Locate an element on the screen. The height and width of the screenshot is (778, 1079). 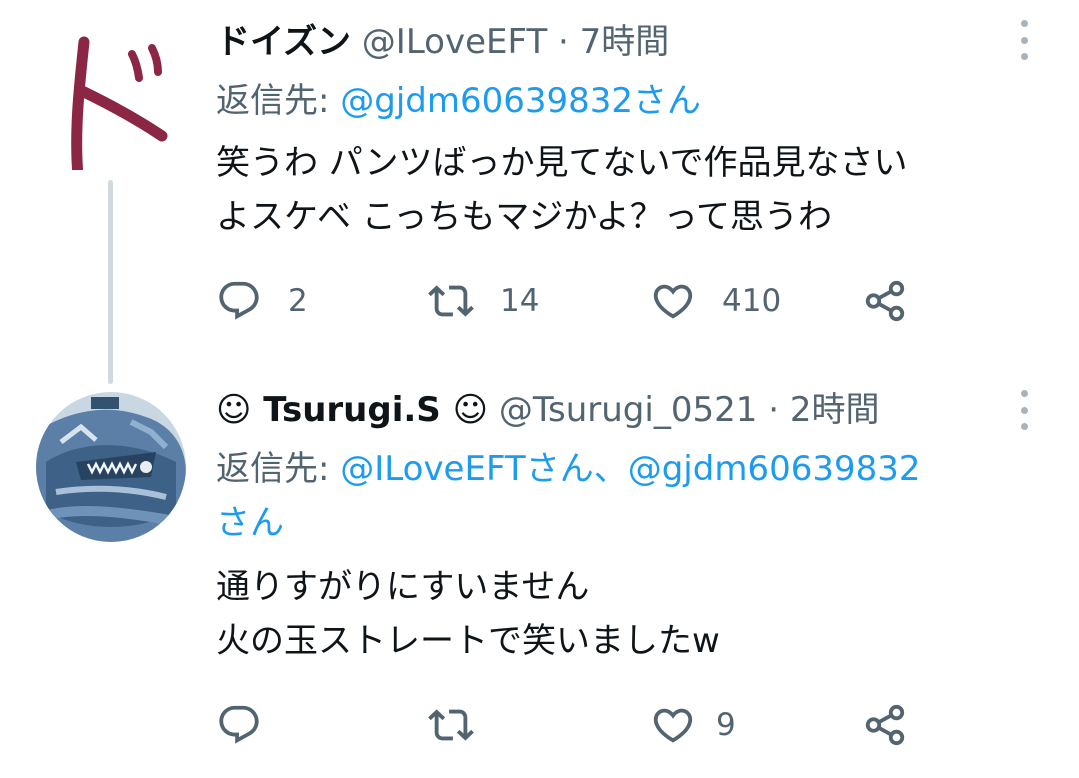
tweet-text-line: 火の玉ストレートで笑いましたw is located at coordinates (468, 641).